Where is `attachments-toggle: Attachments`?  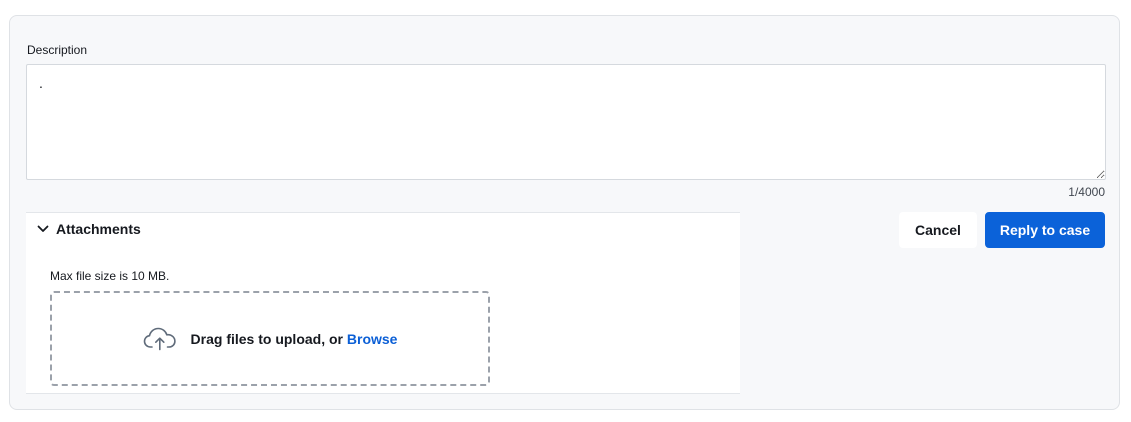 attachments-toggle: Attachments is located at coordinates (88, 229).